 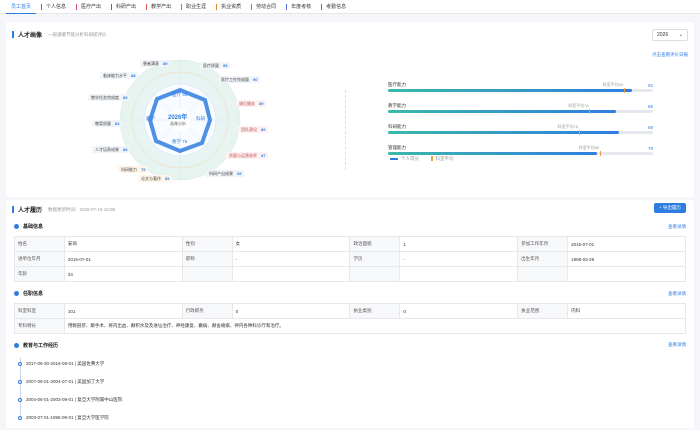 I want to click on portrait-tag: 教学任务完成度 85, so click(x=109, y=97).